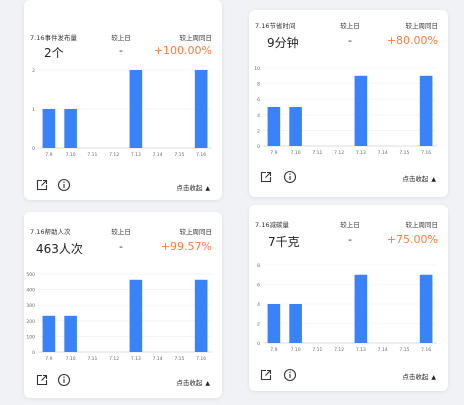 The height and width of the screenshot is (405, 464). Describe the element at coordinates (182, 50) in the screenshot. I see `wow-value: +100.00%` at that location.